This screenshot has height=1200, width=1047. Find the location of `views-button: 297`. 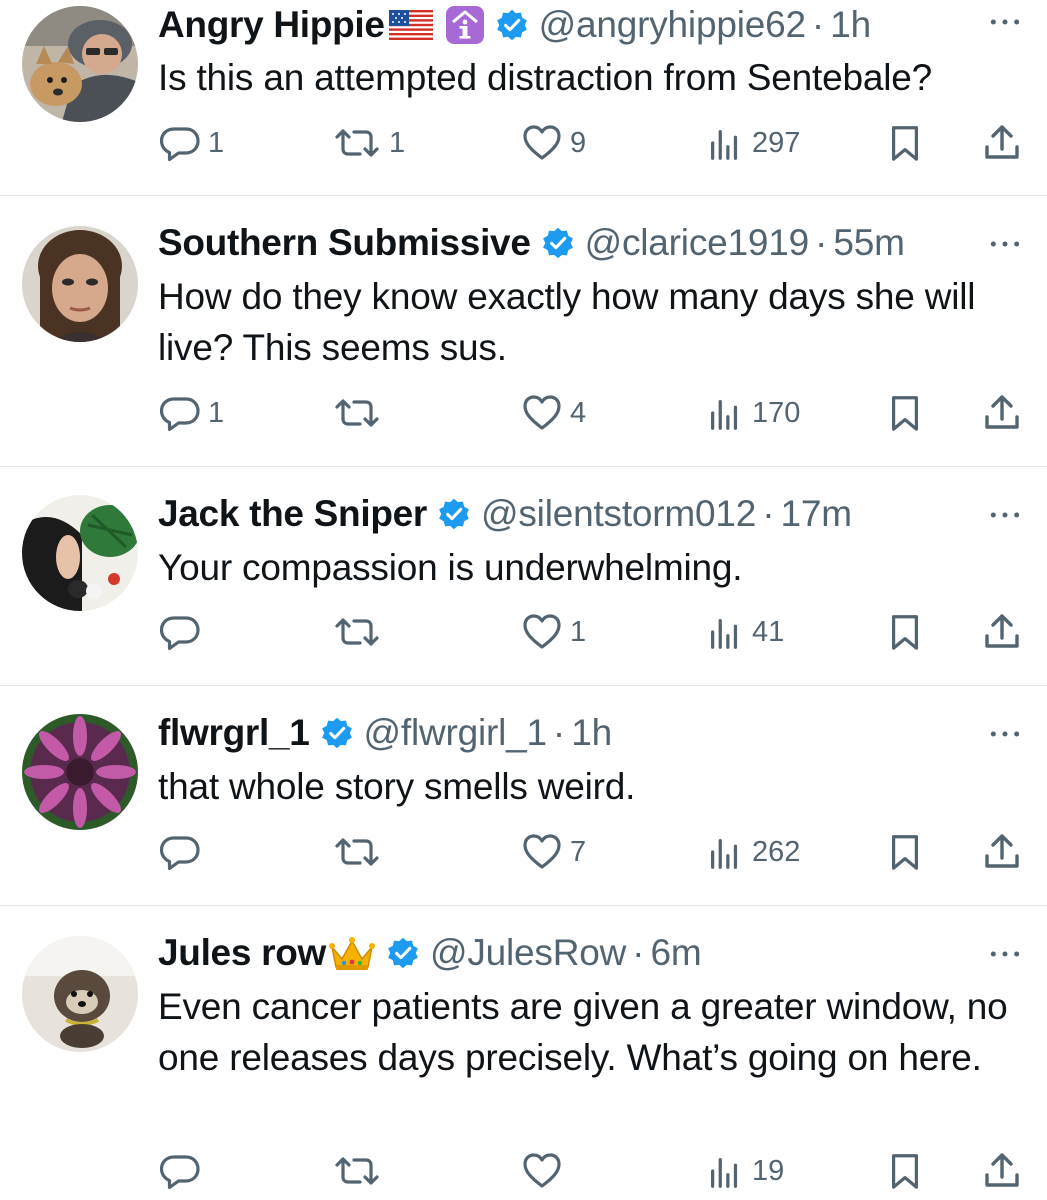

views-button: 297 is located at coordinates (753, 143).